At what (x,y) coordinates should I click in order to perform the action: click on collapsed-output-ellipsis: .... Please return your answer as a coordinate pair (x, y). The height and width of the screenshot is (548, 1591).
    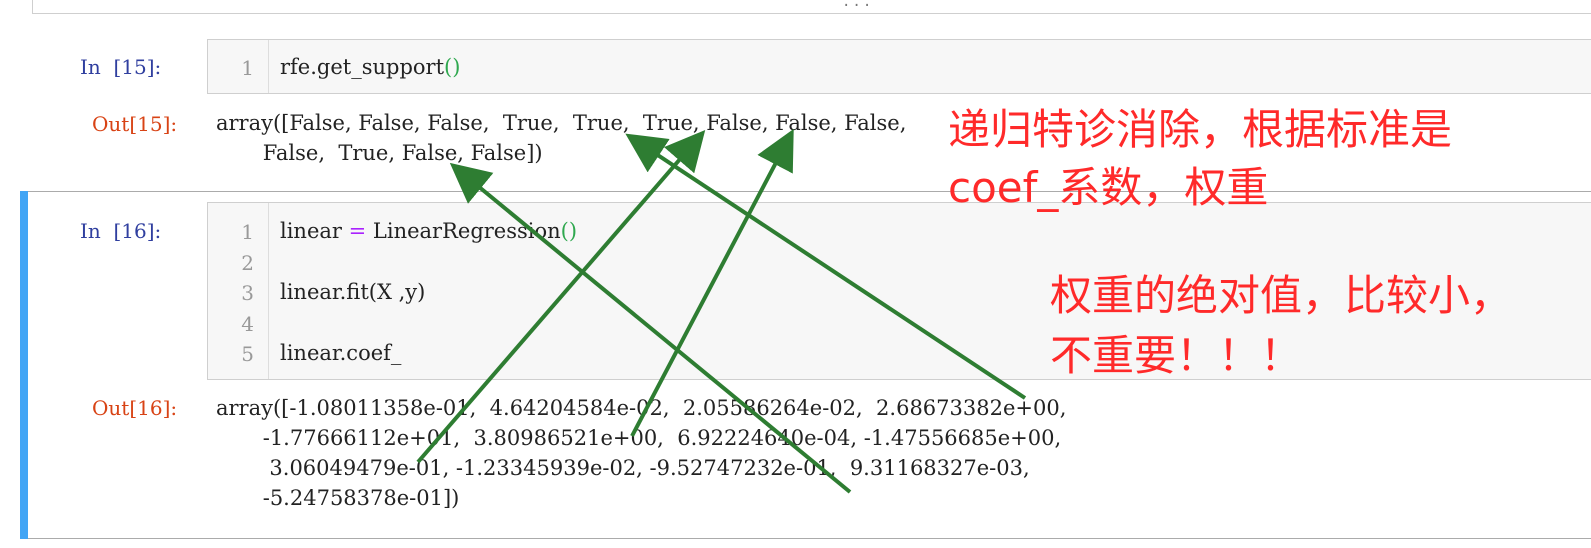
    Looking at the image, I should click on (857, 5).